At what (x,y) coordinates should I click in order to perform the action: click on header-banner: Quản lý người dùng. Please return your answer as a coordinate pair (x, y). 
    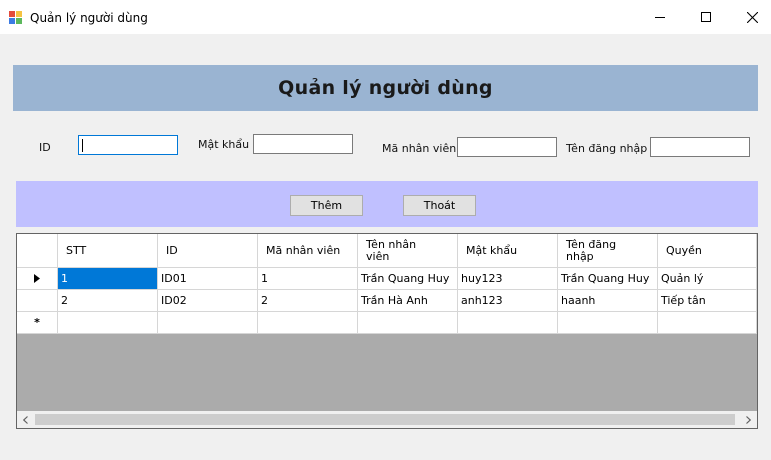
    Looking at the image, I should click on (385, 88).